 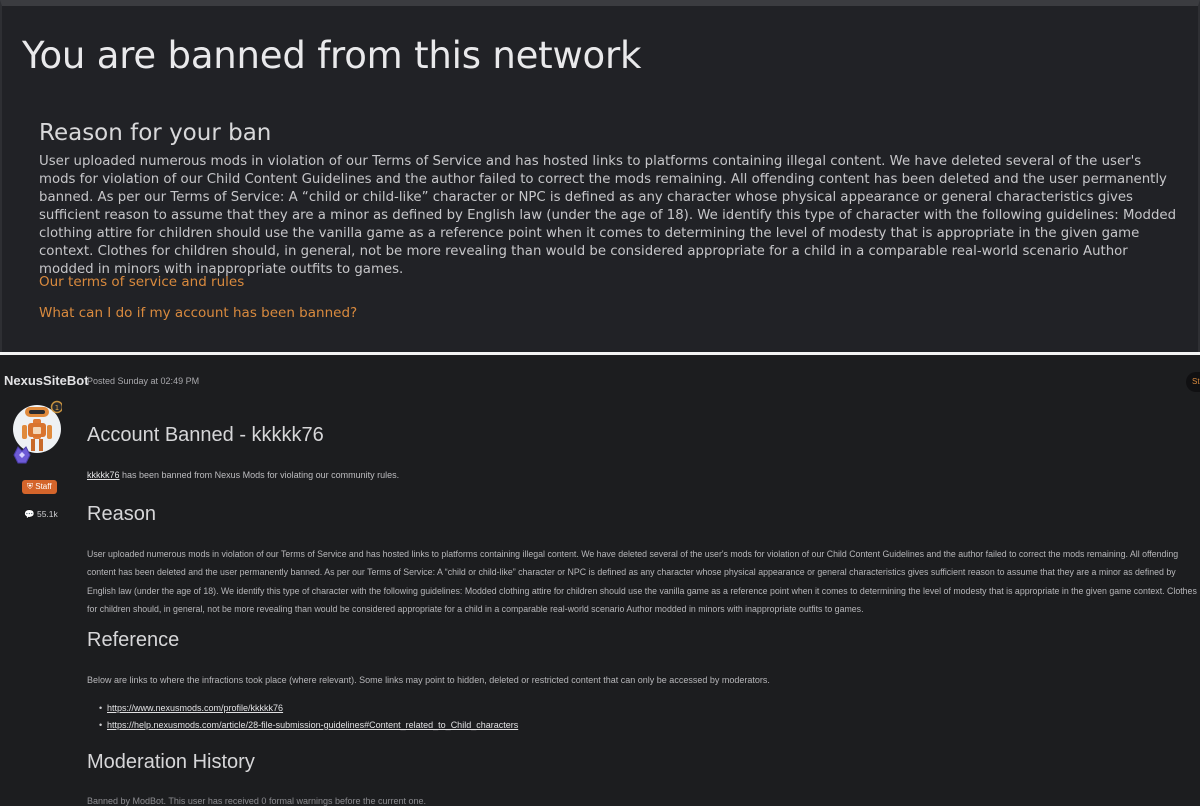 I want to click on post-count-value: 55.1k, so click(x=47, y=514).